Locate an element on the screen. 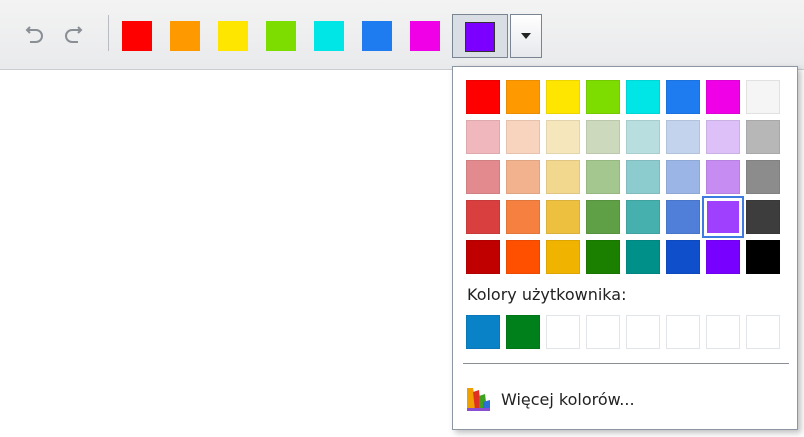  undo-icon is located at coordinates (34, 34).